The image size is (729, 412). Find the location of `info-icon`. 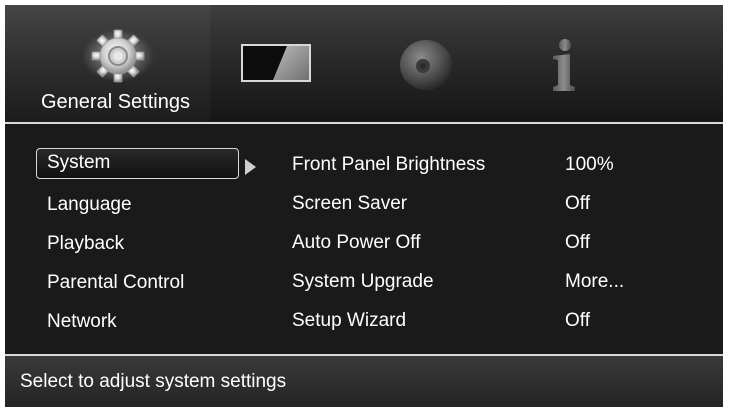

info-icon is located at coordinates (564, 65).